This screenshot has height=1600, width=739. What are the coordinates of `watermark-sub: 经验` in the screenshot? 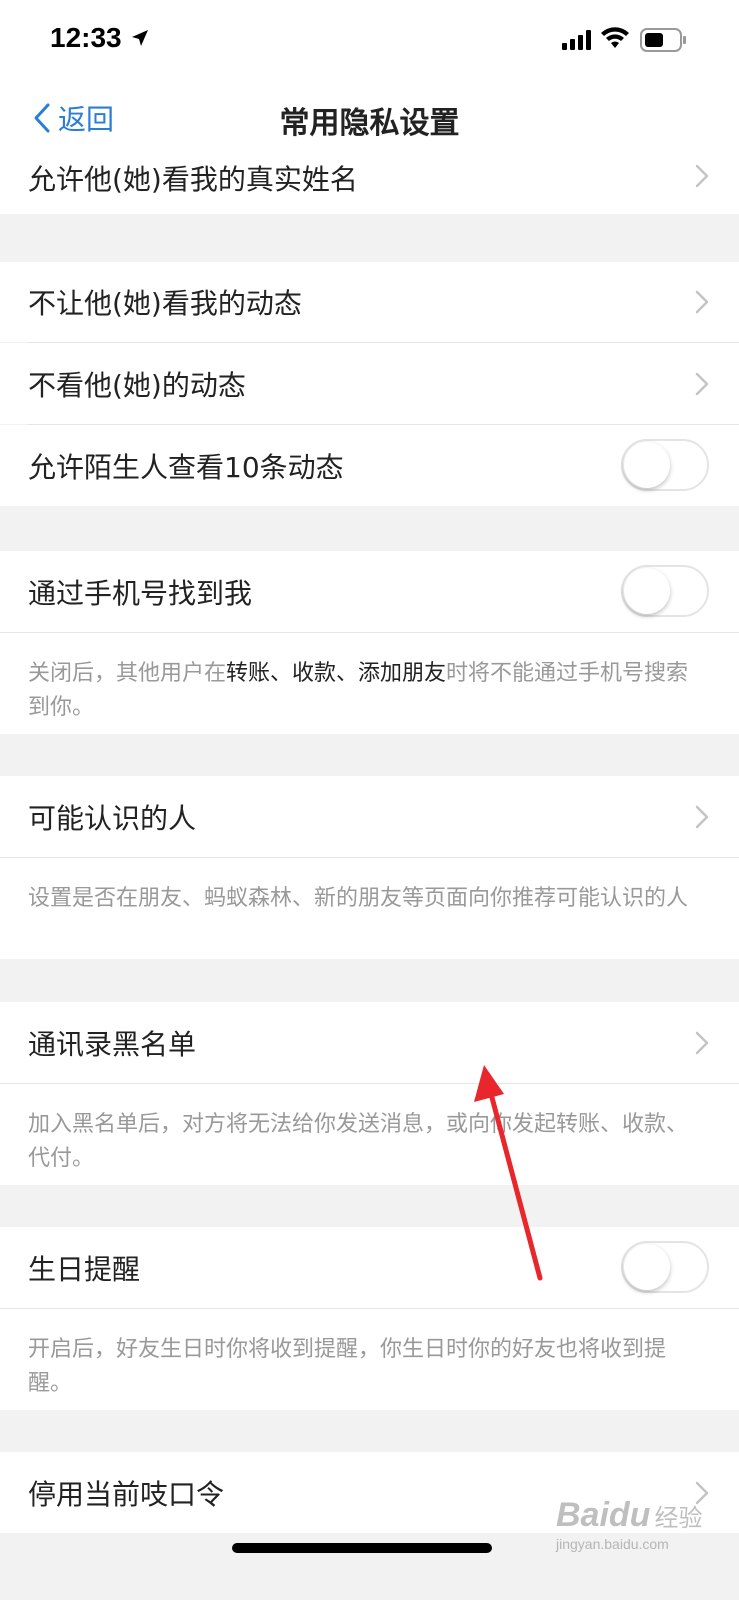 It's located at (678, 1518).